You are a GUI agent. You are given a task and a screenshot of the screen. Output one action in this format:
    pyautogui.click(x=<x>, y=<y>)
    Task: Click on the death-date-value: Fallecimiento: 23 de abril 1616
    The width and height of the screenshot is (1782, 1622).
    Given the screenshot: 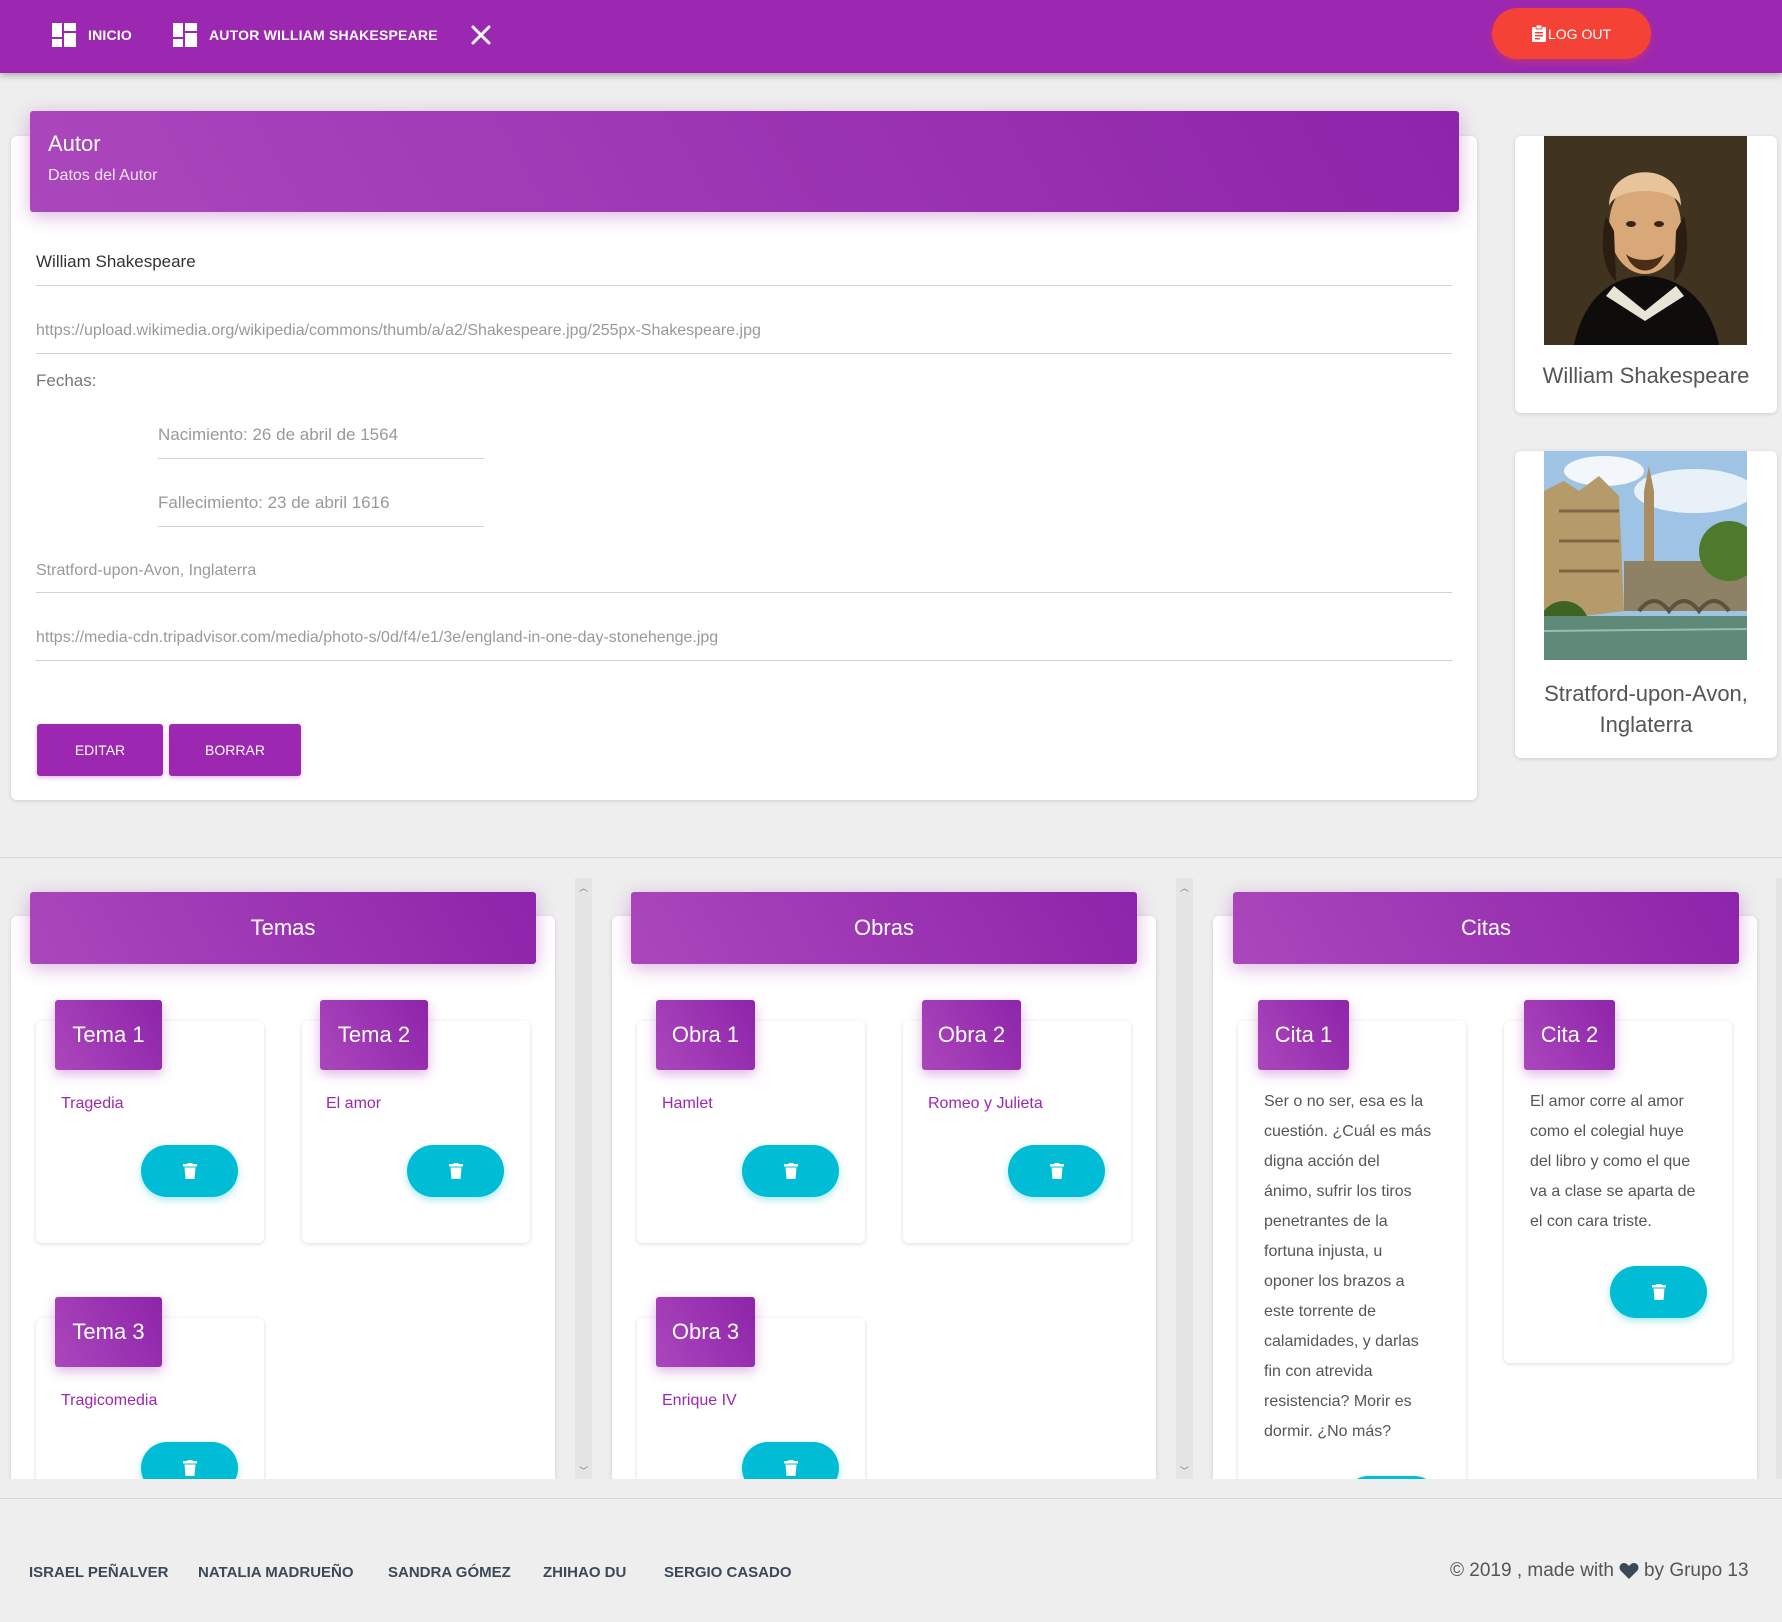 What is the action you would take?
    pyautogui.click(x=274, y=502)
    